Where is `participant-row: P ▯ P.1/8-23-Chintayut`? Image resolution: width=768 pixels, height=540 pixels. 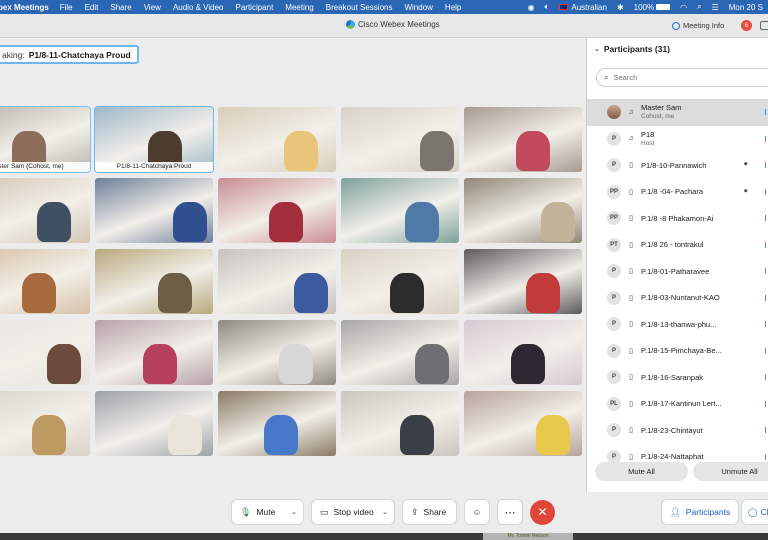
participant-row: P ▯ P.1/8-23-Chintayut is located at coordinates (677, 430).